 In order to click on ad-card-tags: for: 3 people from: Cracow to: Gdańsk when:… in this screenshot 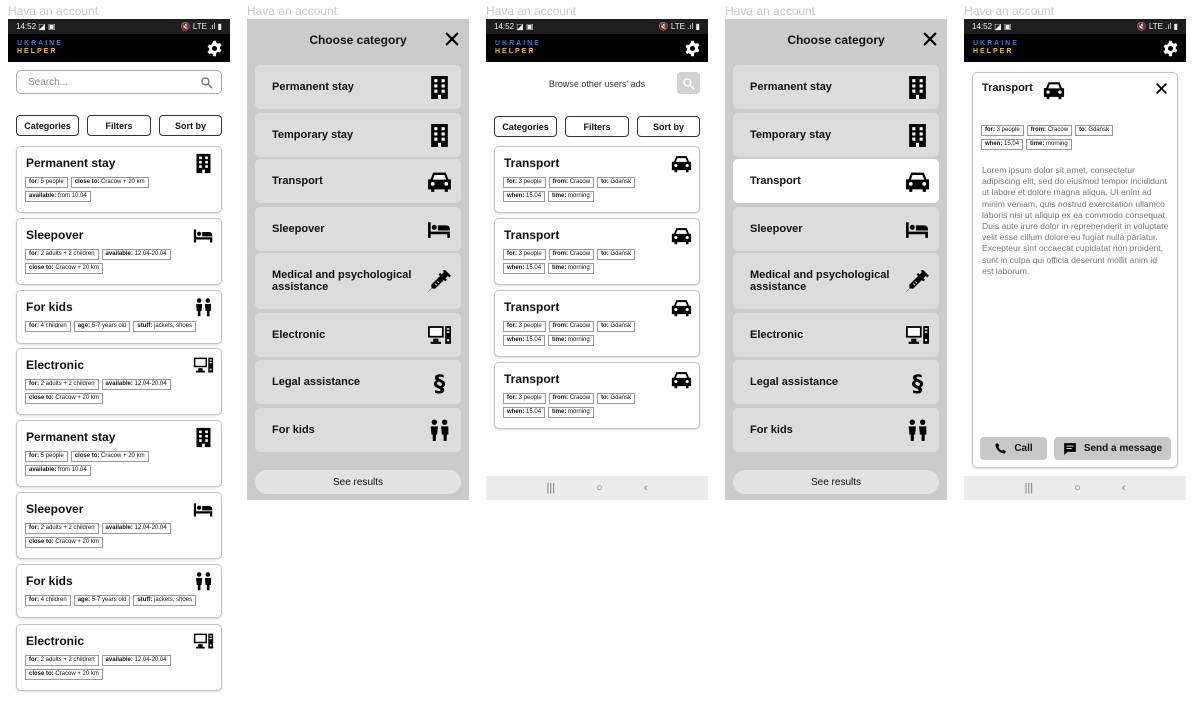, I will do `click(573, 405)`.